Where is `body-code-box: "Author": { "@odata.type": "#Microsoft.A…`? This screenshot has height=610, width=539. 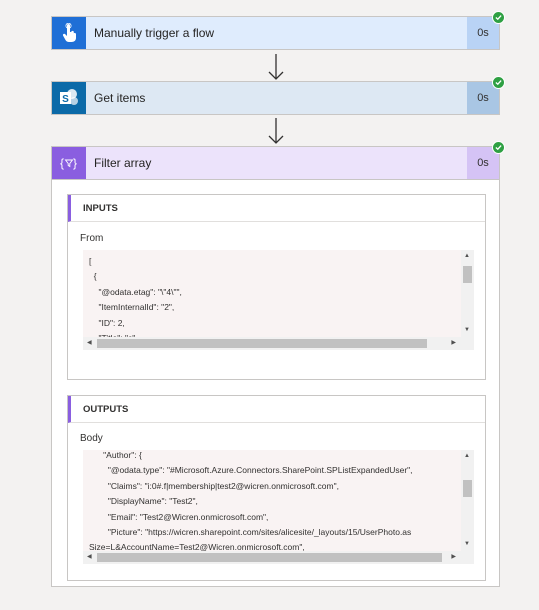 body-code-box: "Author": { "@odata.type": "#Microsoft.A… is located at coordinates (278, 507).